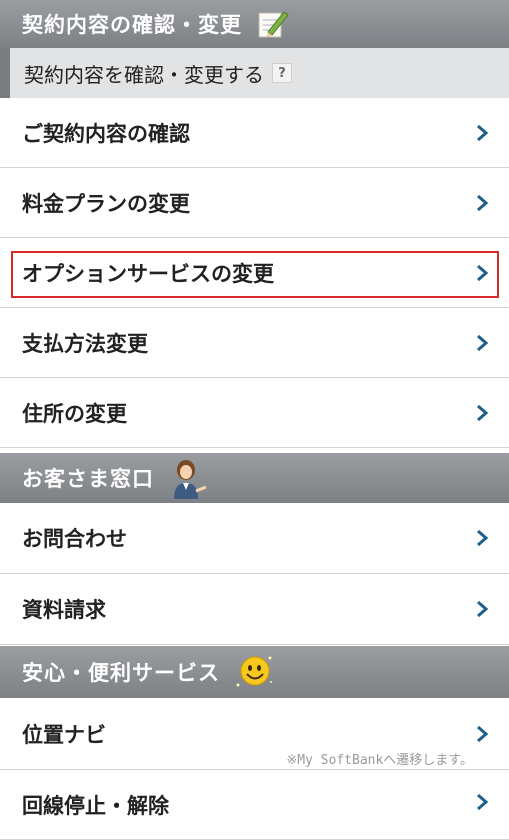  What do you see at coordinates (106, 133) in the screenshot?
I see `menu-item-label: ご契約内容の確認` at bounding box center [106, 133].